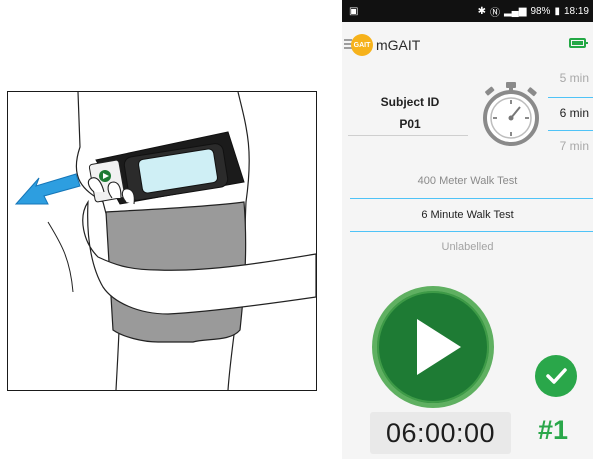  I want to click on confirm-button, so click(556, 376).